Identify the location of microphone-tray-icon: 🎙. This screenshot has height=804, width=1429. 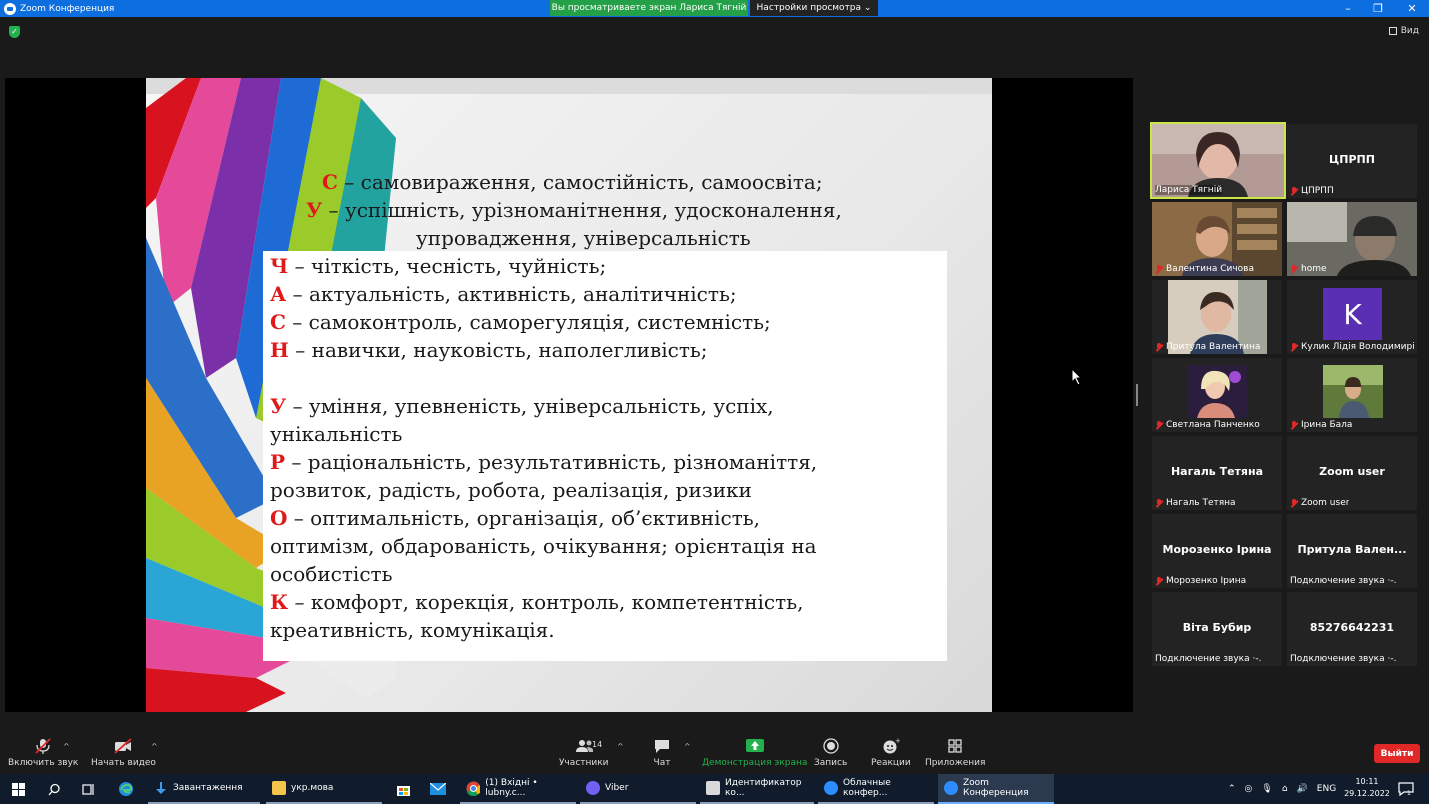
(1266, 789).